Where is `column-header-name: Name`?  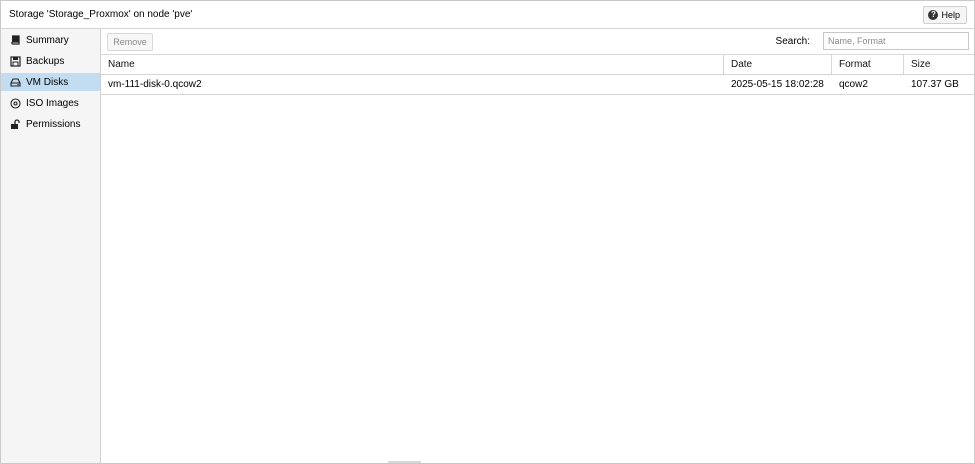 column-header-name: Name is located at coordinates (412, 64).